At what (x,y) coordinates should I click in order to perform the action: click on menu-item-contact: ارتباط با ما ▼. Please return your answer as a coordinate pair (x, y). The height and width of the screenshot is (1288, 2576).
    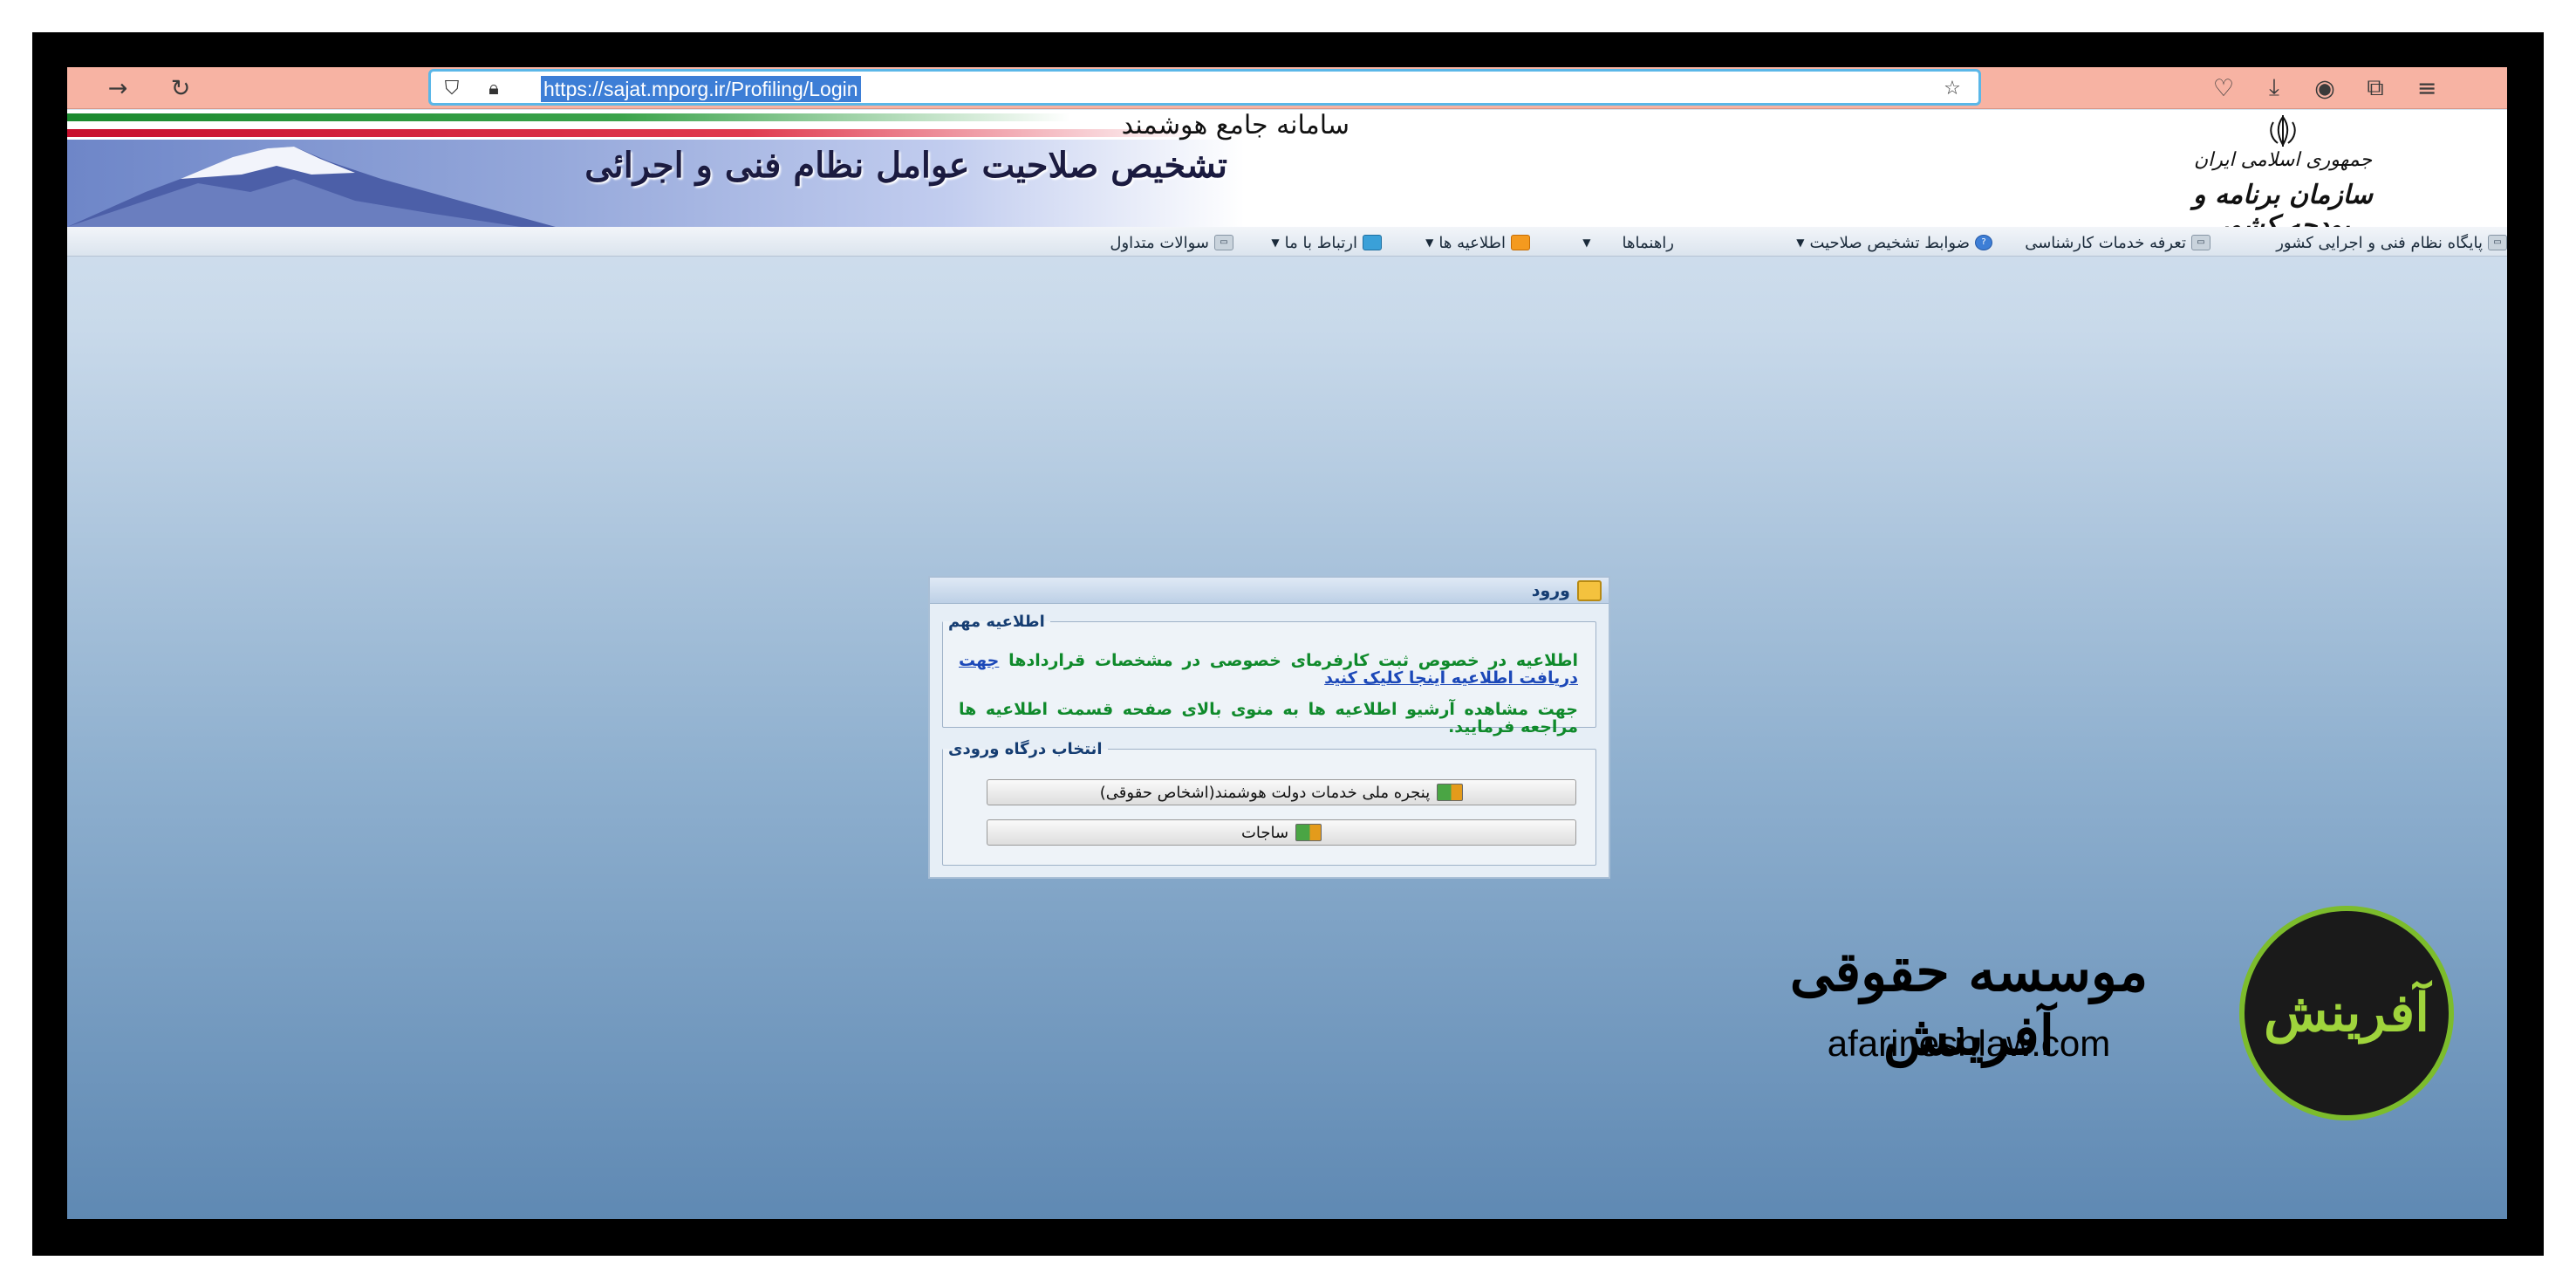
    Looking at the image, I should click on (1326, 242).